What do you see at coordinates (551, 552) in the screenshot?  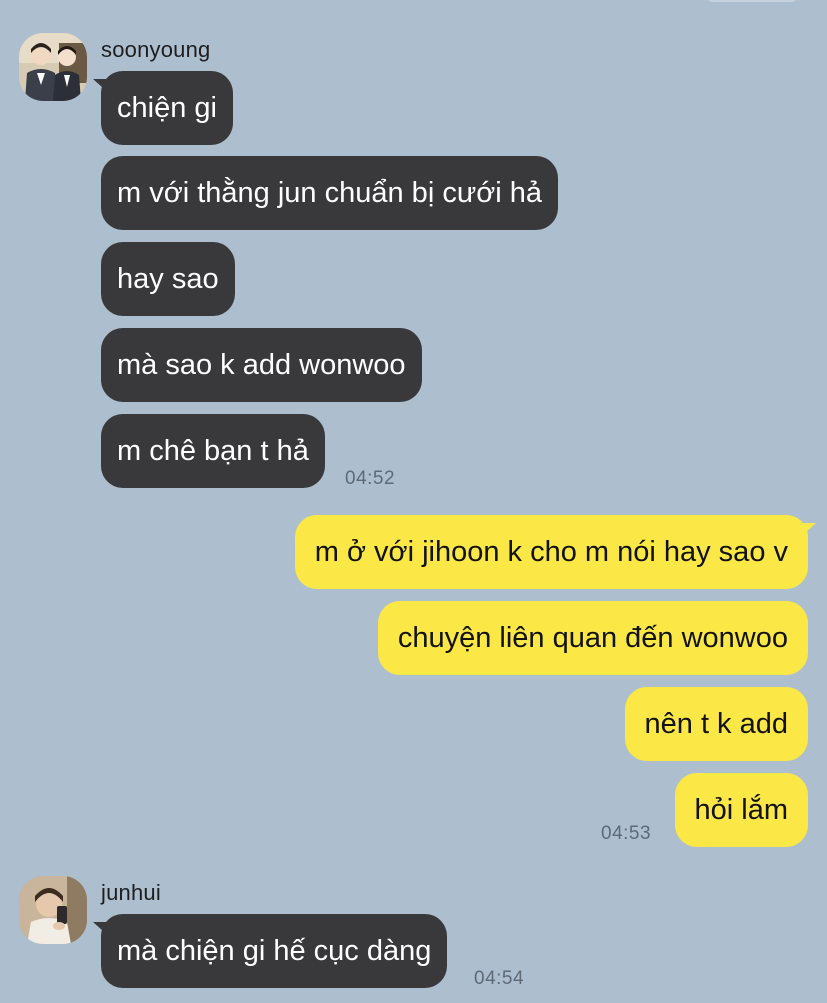 I see `my-message-bubble: m ở với jihoon k cho m nói hay sao v` at bounding box center [551, 552].